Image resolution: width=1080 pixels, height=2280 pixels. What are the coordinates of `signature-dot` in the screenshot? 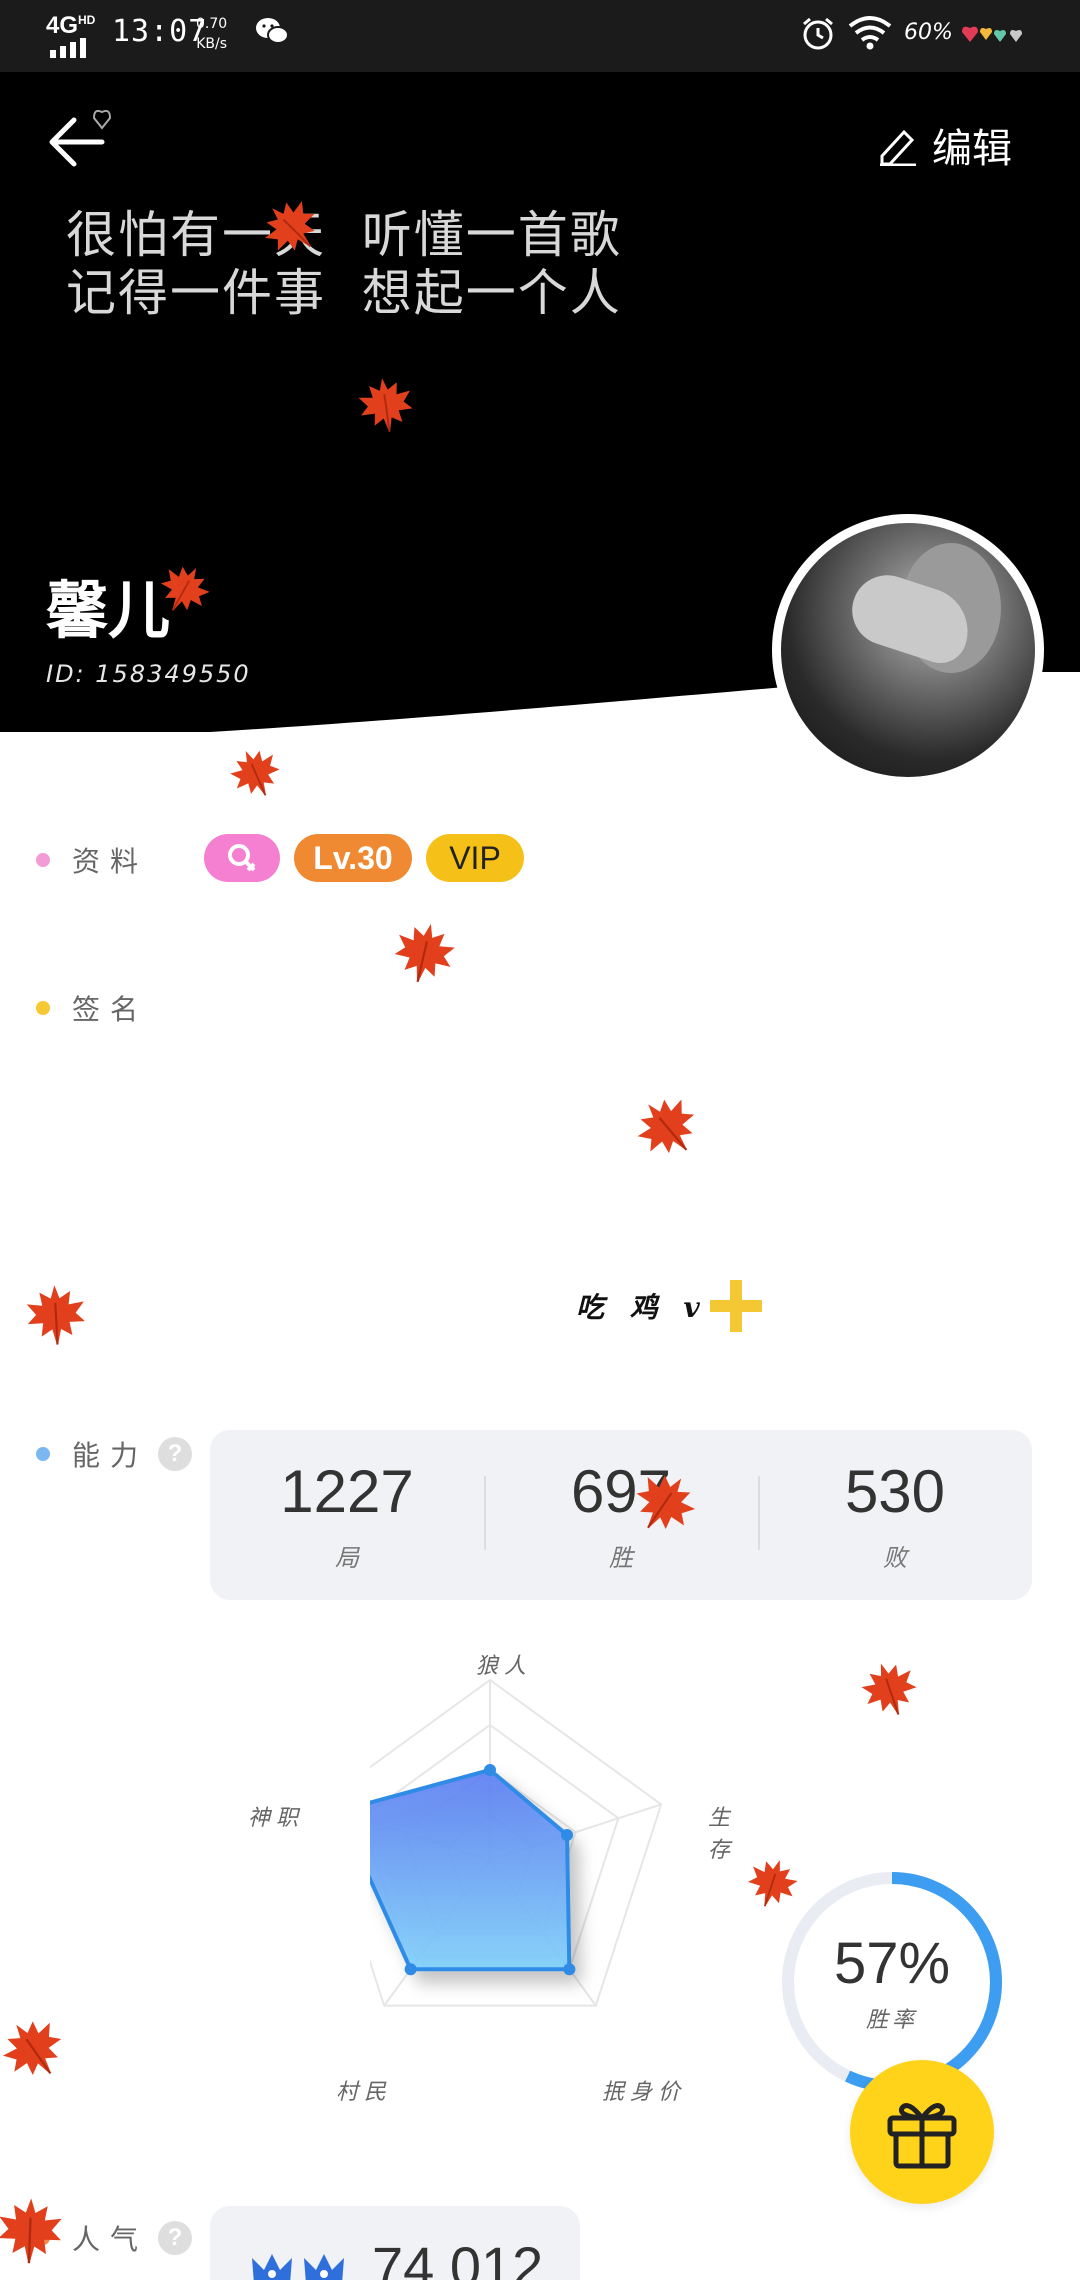 It's located at (43, 1008).